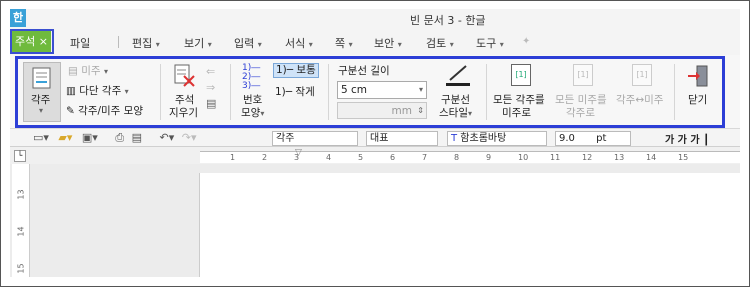 Image resolution: width=750 pixels, height=287 pixels. Describe the element at coordinates (393, 157) in the screenshot. I see `ruler-tick-label: 6` at that location.